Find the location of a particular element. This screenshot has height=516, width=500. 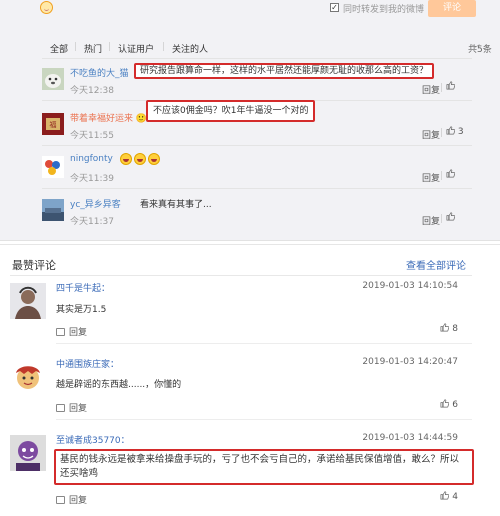

tab-verified-users: 认证用户 is located at coordinates (136, 48).